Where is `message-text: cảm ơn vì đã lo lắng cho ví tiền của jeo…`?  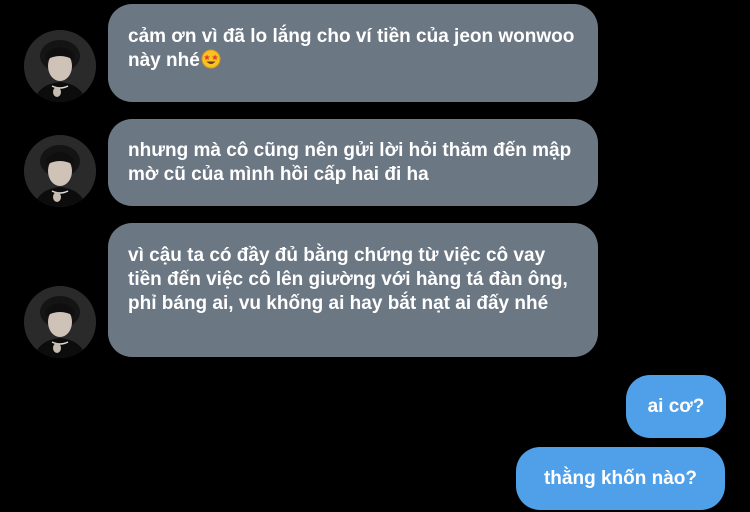 message-text: cảm ơn vì đã lo lắng cho ví tiền của jeo… is located at coordinates (351, 48).